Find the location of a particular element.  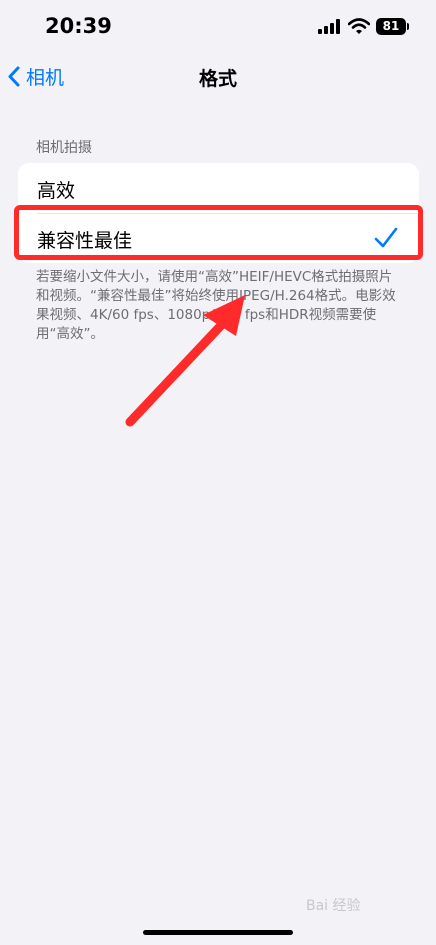

watermark: Bai 经验 is located at coordinates (333, 906).